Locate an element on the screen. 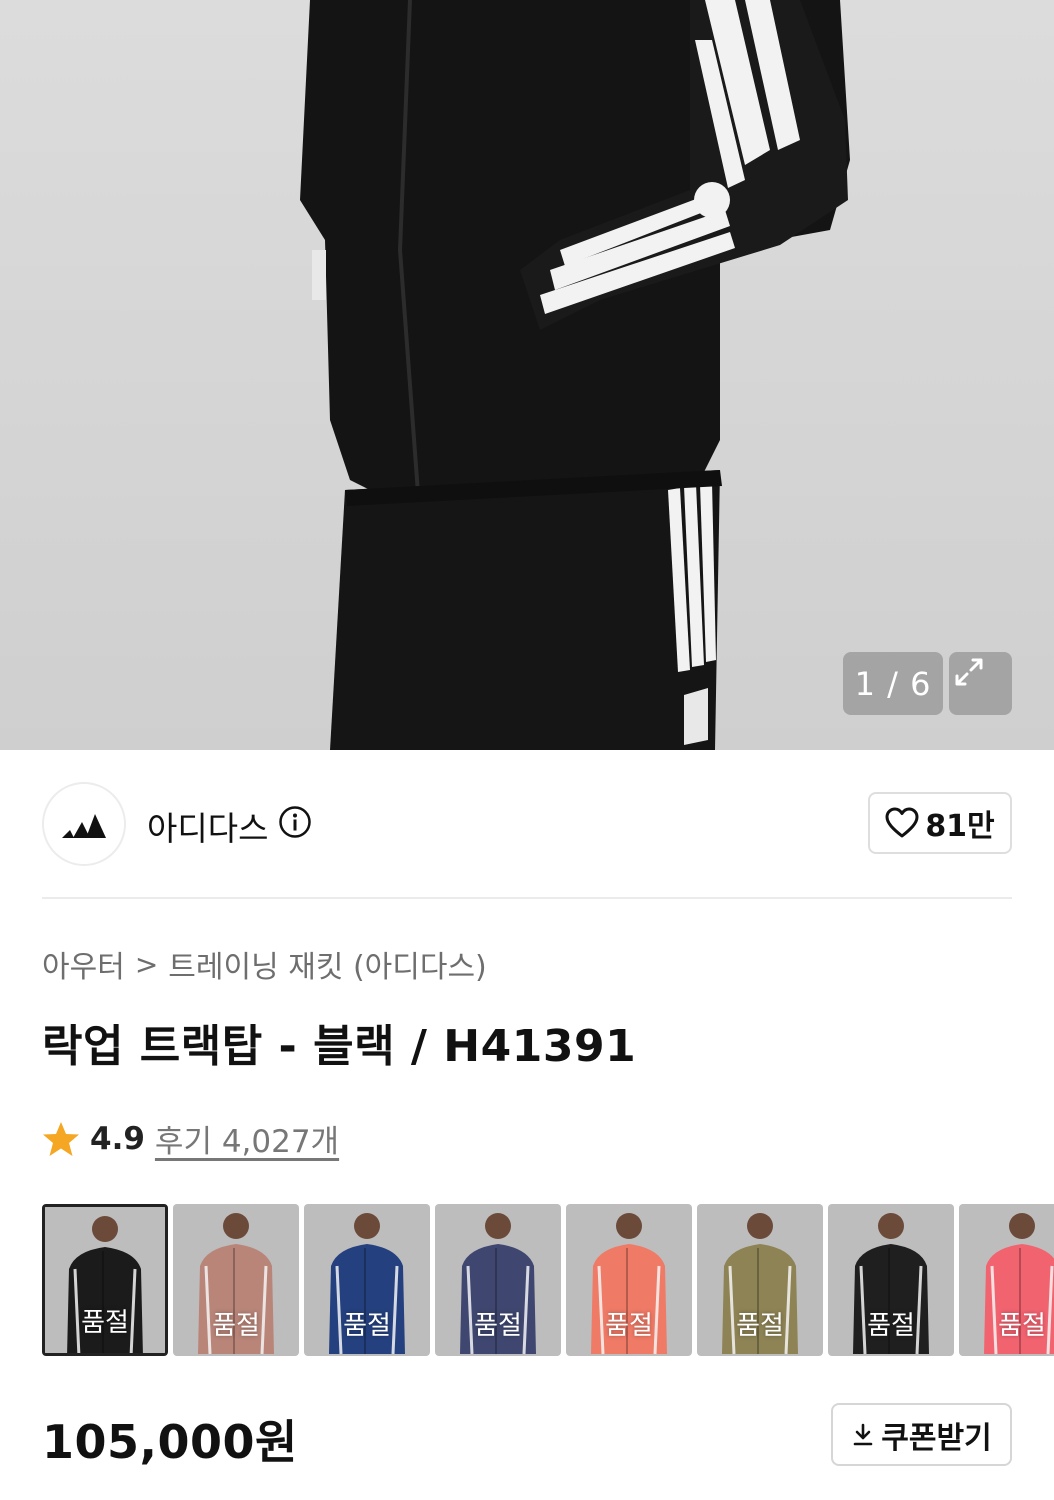 The height and width of the screenshot is (1500, 1054). divider is located at coordinates (527, 898).